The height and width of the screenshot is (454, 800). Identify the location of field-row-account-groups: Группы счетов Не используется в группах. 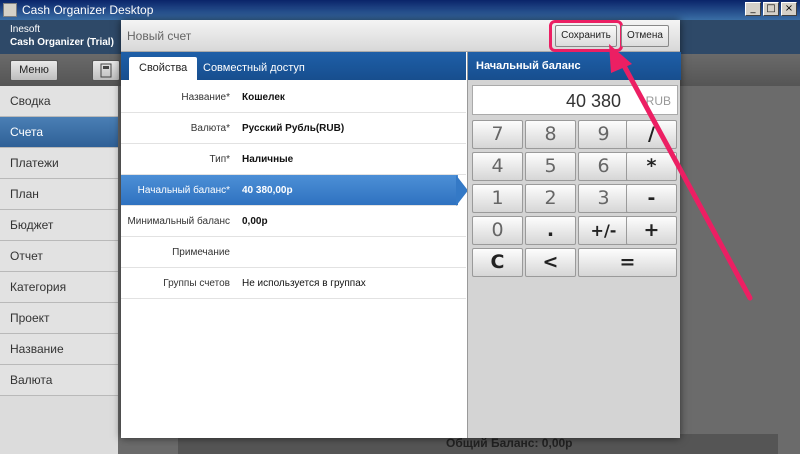
(293, 283).